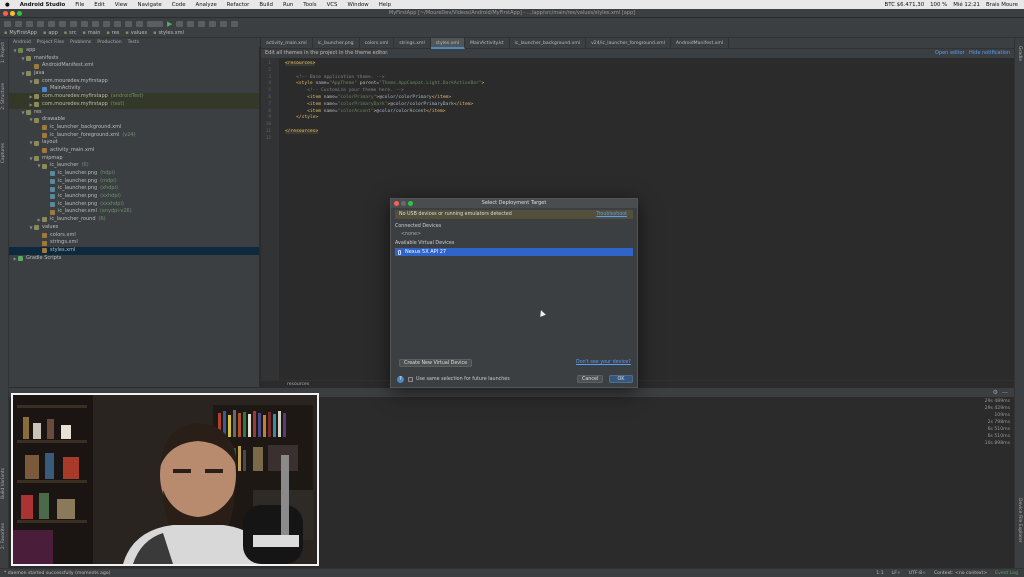  I want to click on tree-item: ▼ com.mouredev.myfirstapp, so click(134, 82).